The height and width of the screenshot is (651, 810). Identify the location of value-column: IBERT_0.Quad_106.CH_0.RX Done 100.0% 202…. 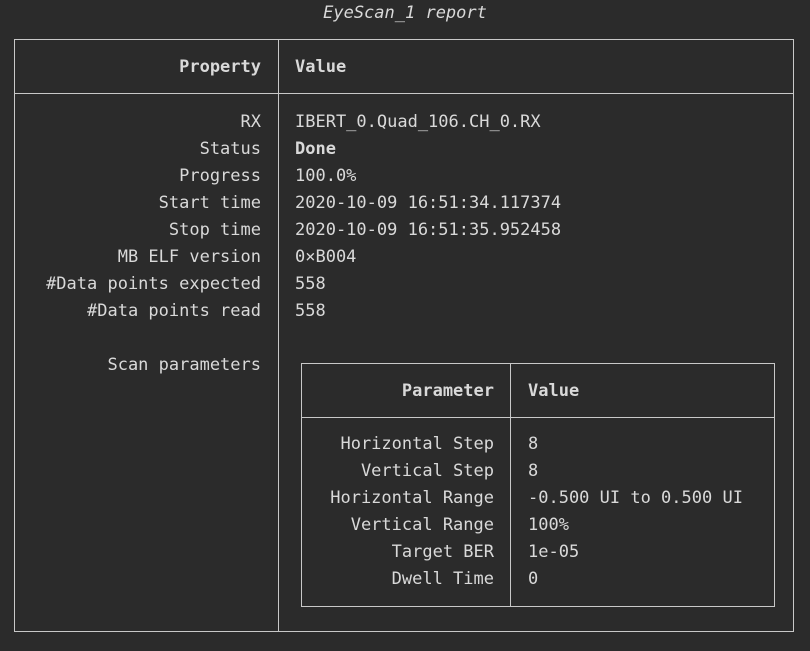
(428, 217).